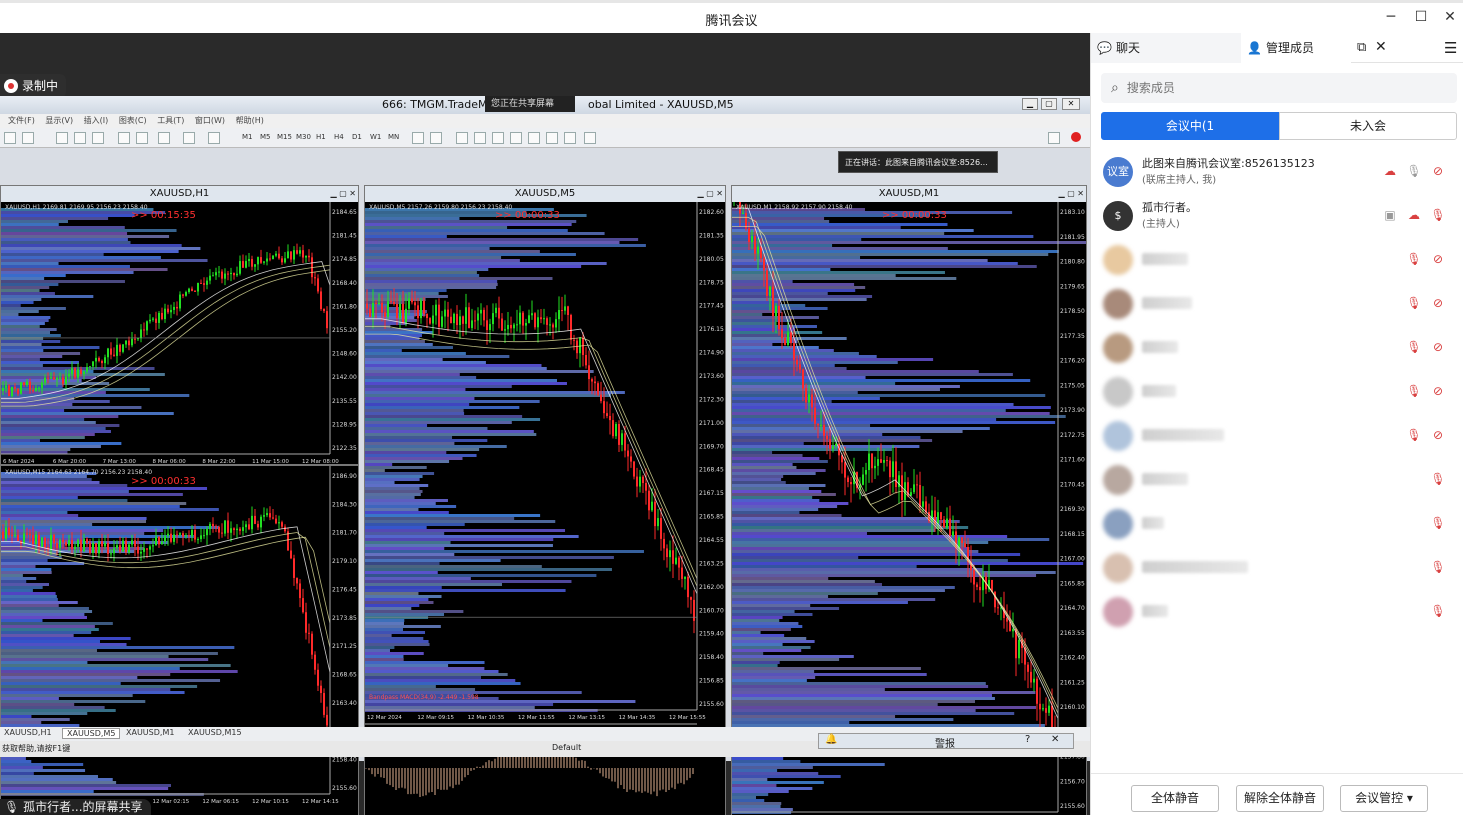  I want to click on tab-xauusd-m1: XAUUSD,M1, so click(150, 732).